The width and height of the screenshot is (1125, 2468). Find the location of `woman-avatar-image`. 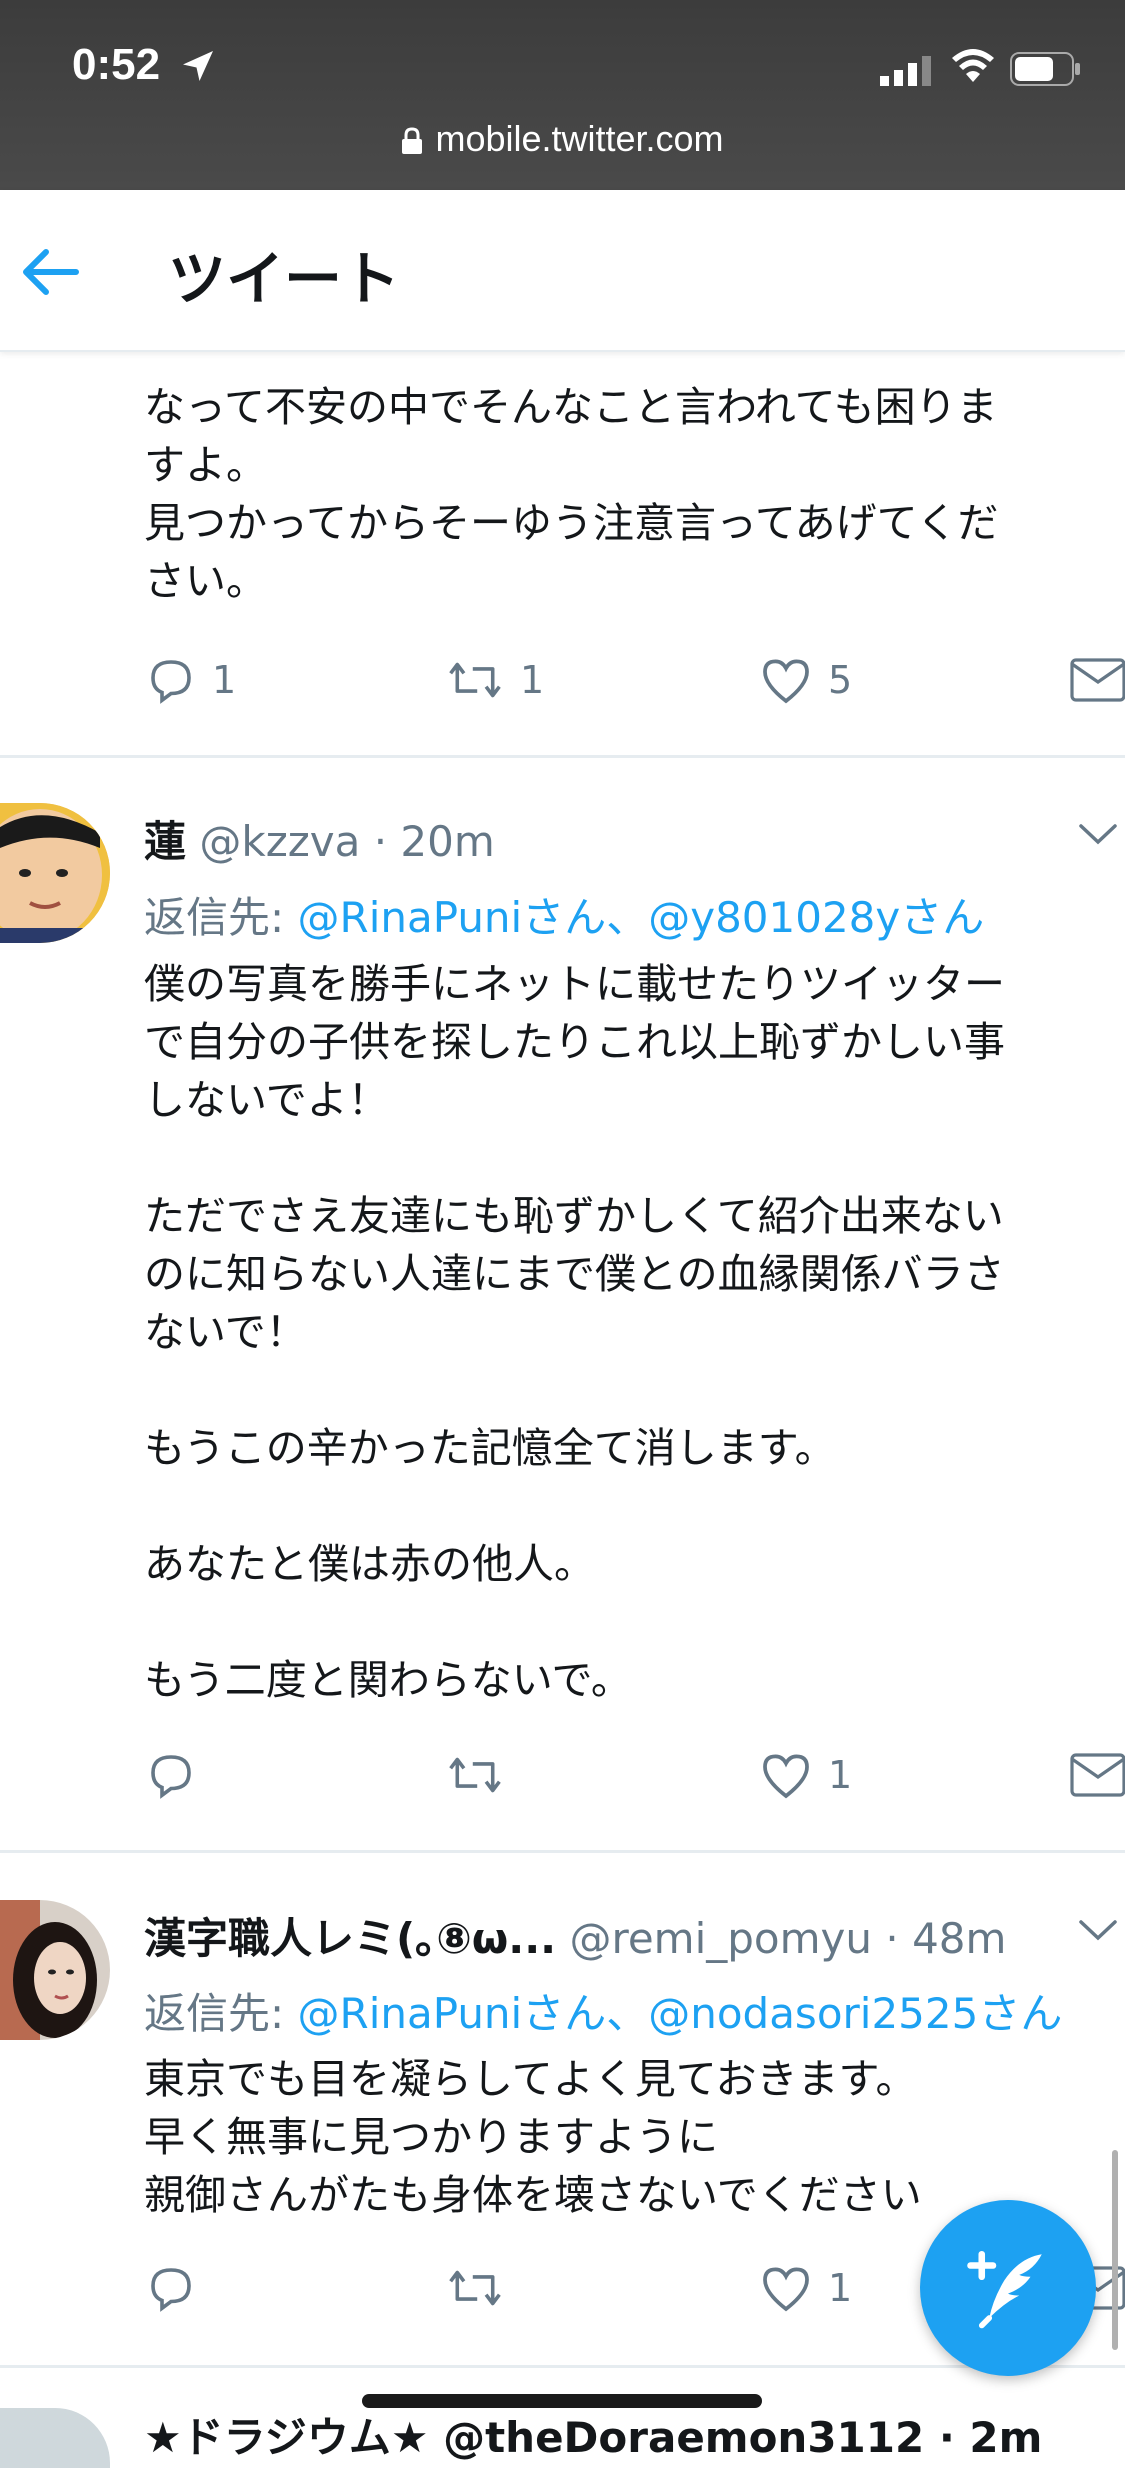

woman-avatar-image is located at coordinates (55, 1970).